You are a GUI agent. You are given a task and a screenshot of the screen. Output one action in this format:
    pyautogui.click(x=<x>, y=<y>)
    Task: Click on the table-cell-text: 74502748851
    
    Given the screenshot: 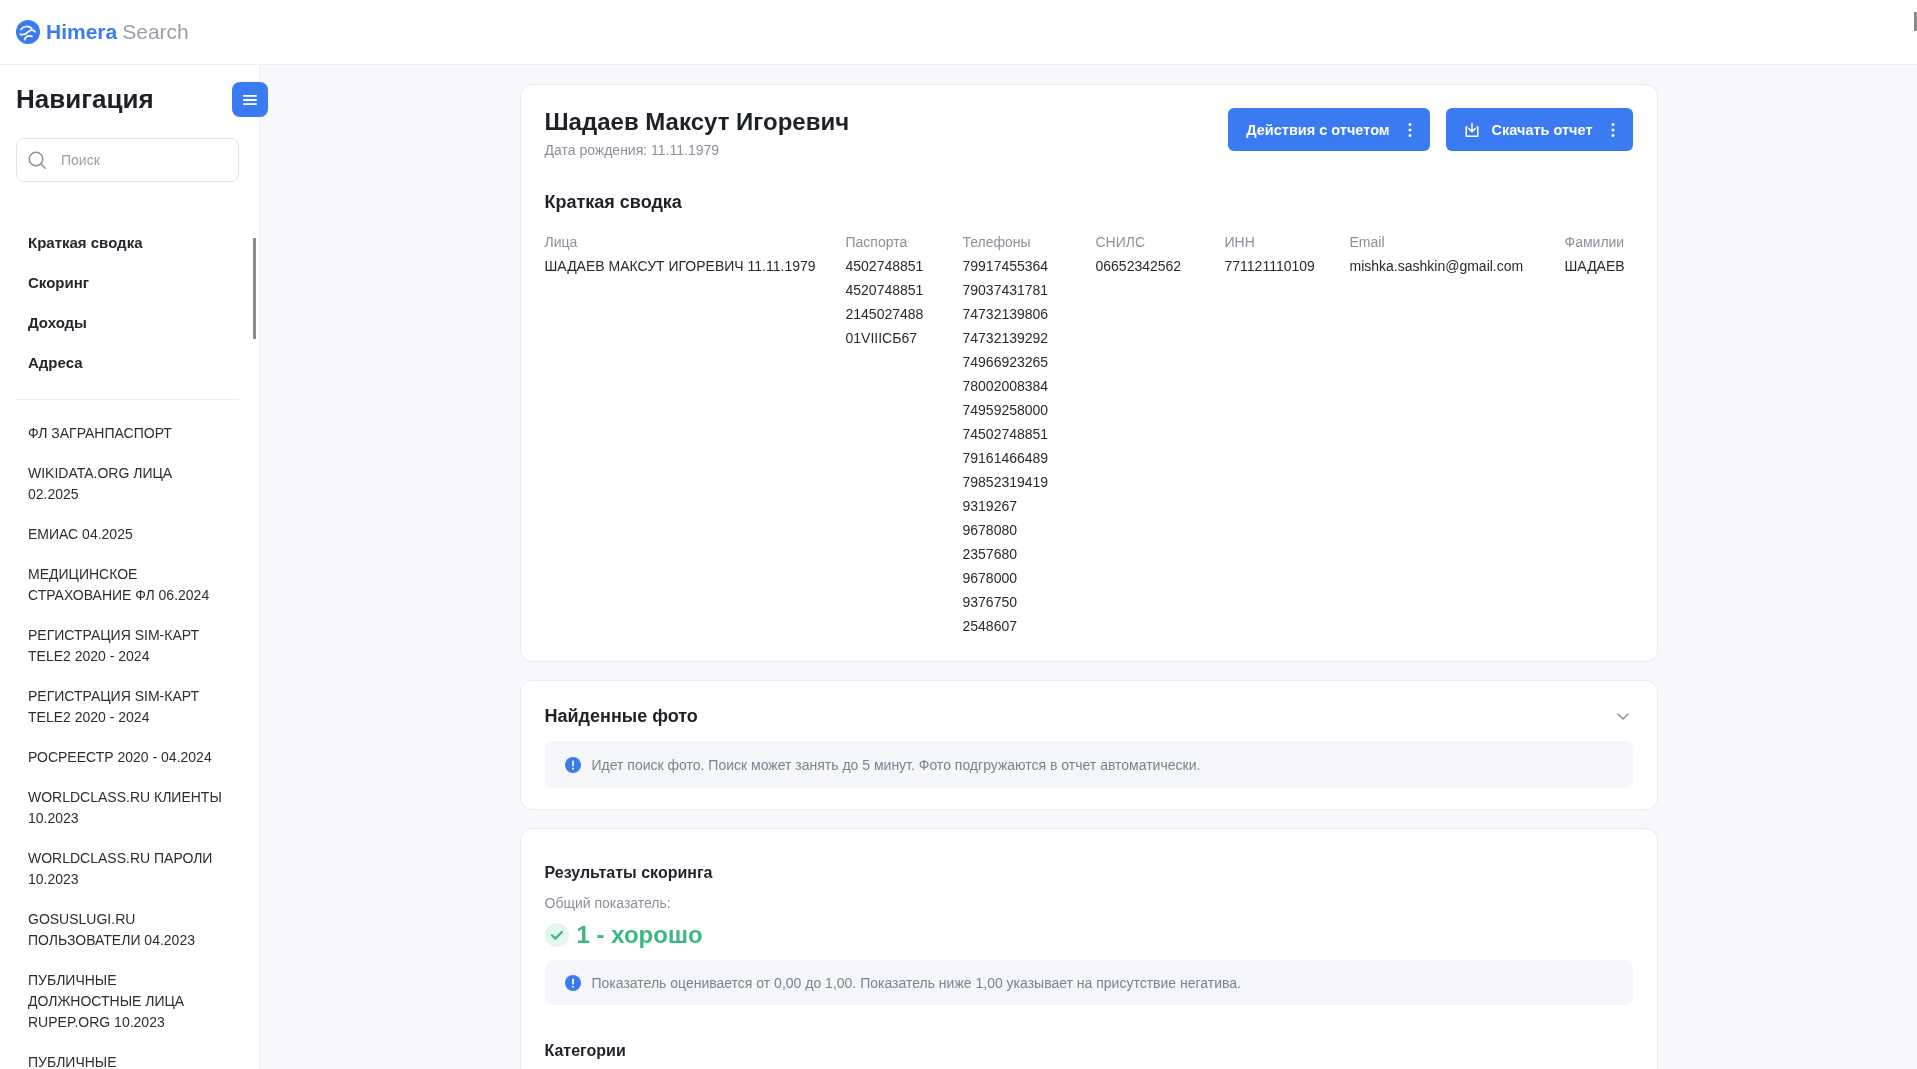 What is the action you would take?
    pyautogui.click(x=1005, y=434)
    